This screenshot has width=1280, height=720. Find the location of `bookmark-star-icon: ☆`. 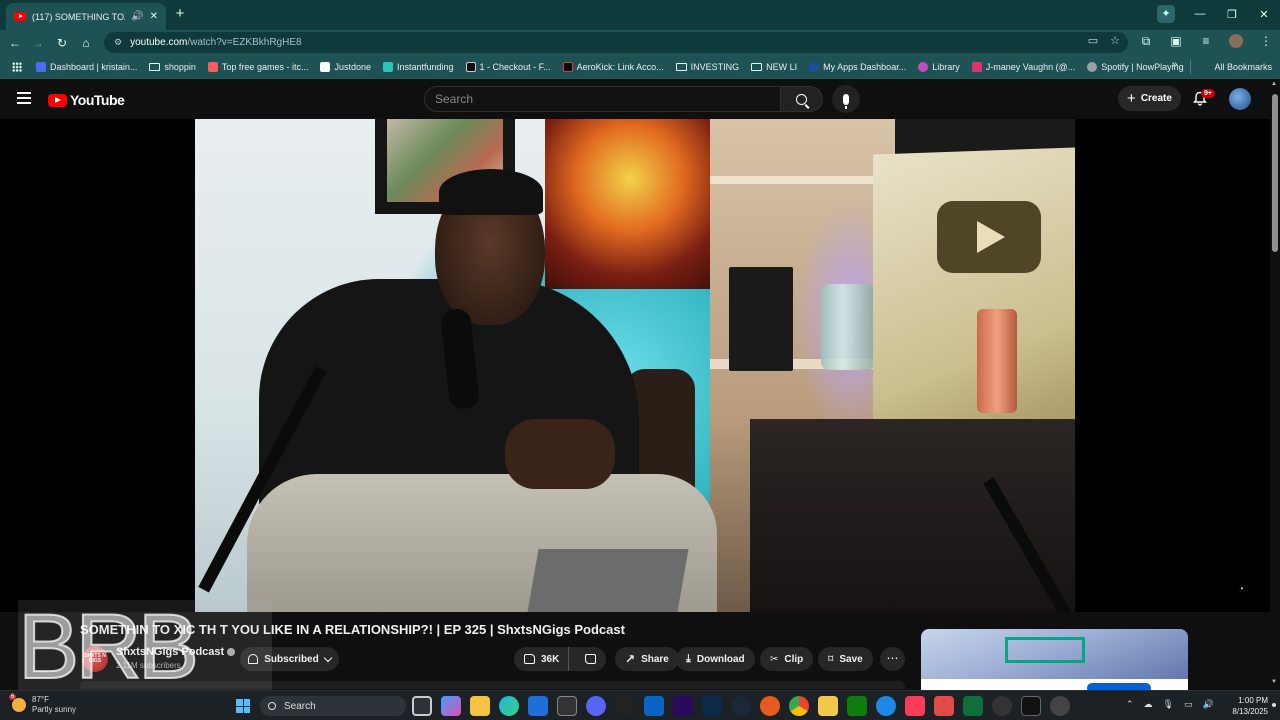

bookmark-star-icon: ☆ is located at coordinates (1115, 40).